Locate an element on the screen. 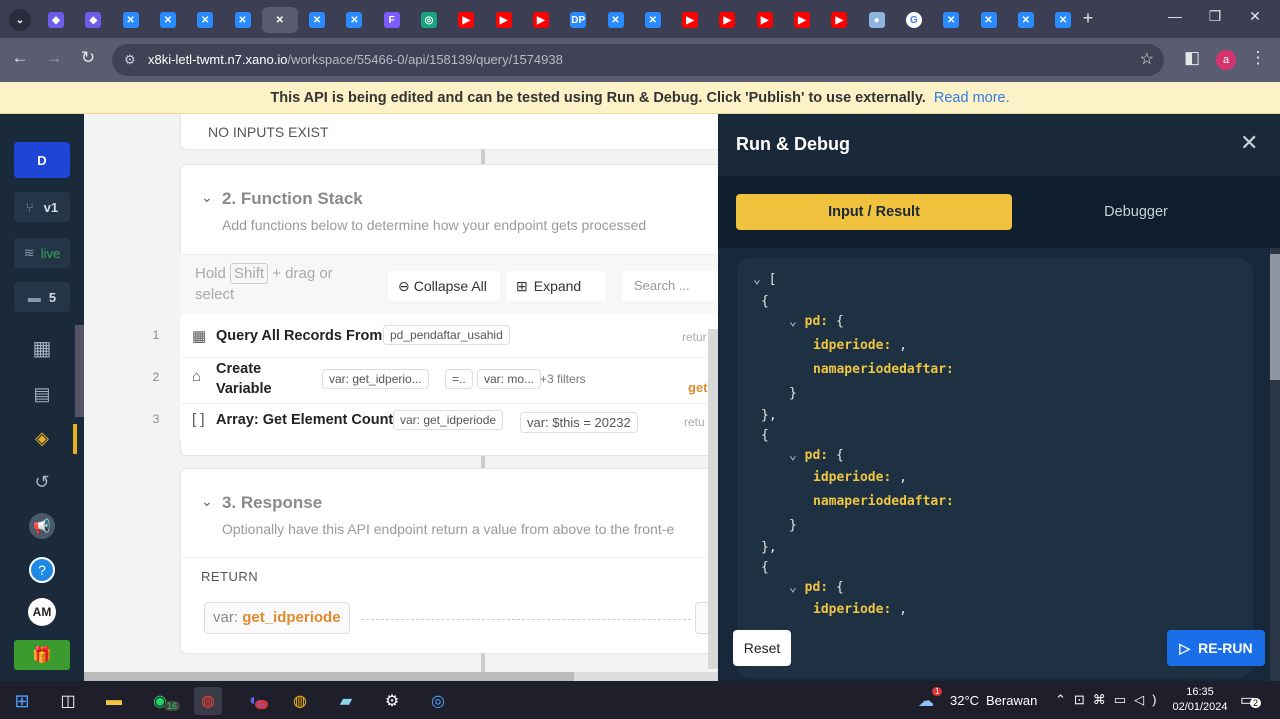 Image resolution: width=1280 pixels, height=719 pixels. dashboard-icon: ▦ is located at coordinates (42, 348).